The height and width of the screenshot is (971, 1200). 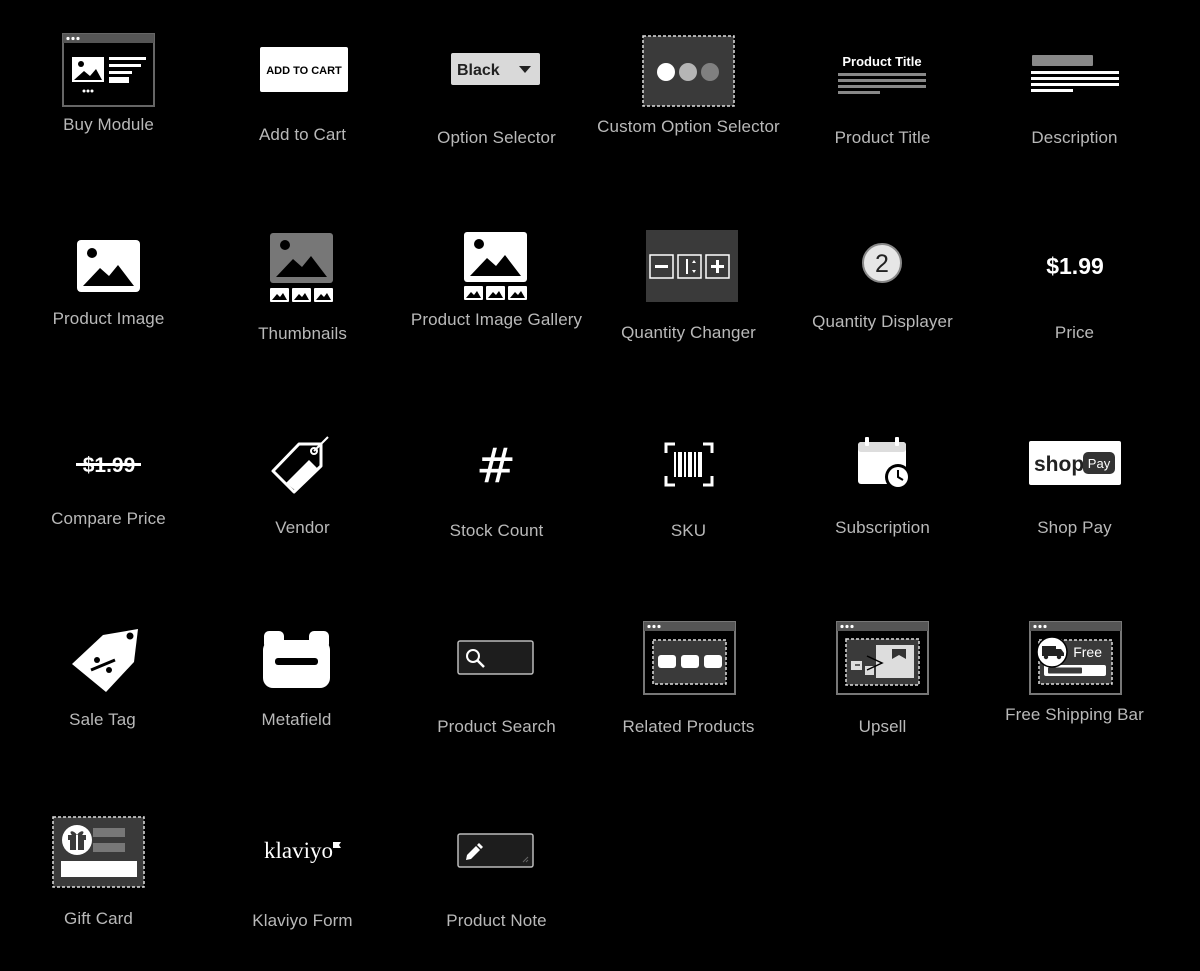 I want to click on price-icon-text: $1.99, so click(x=1075, y=266).